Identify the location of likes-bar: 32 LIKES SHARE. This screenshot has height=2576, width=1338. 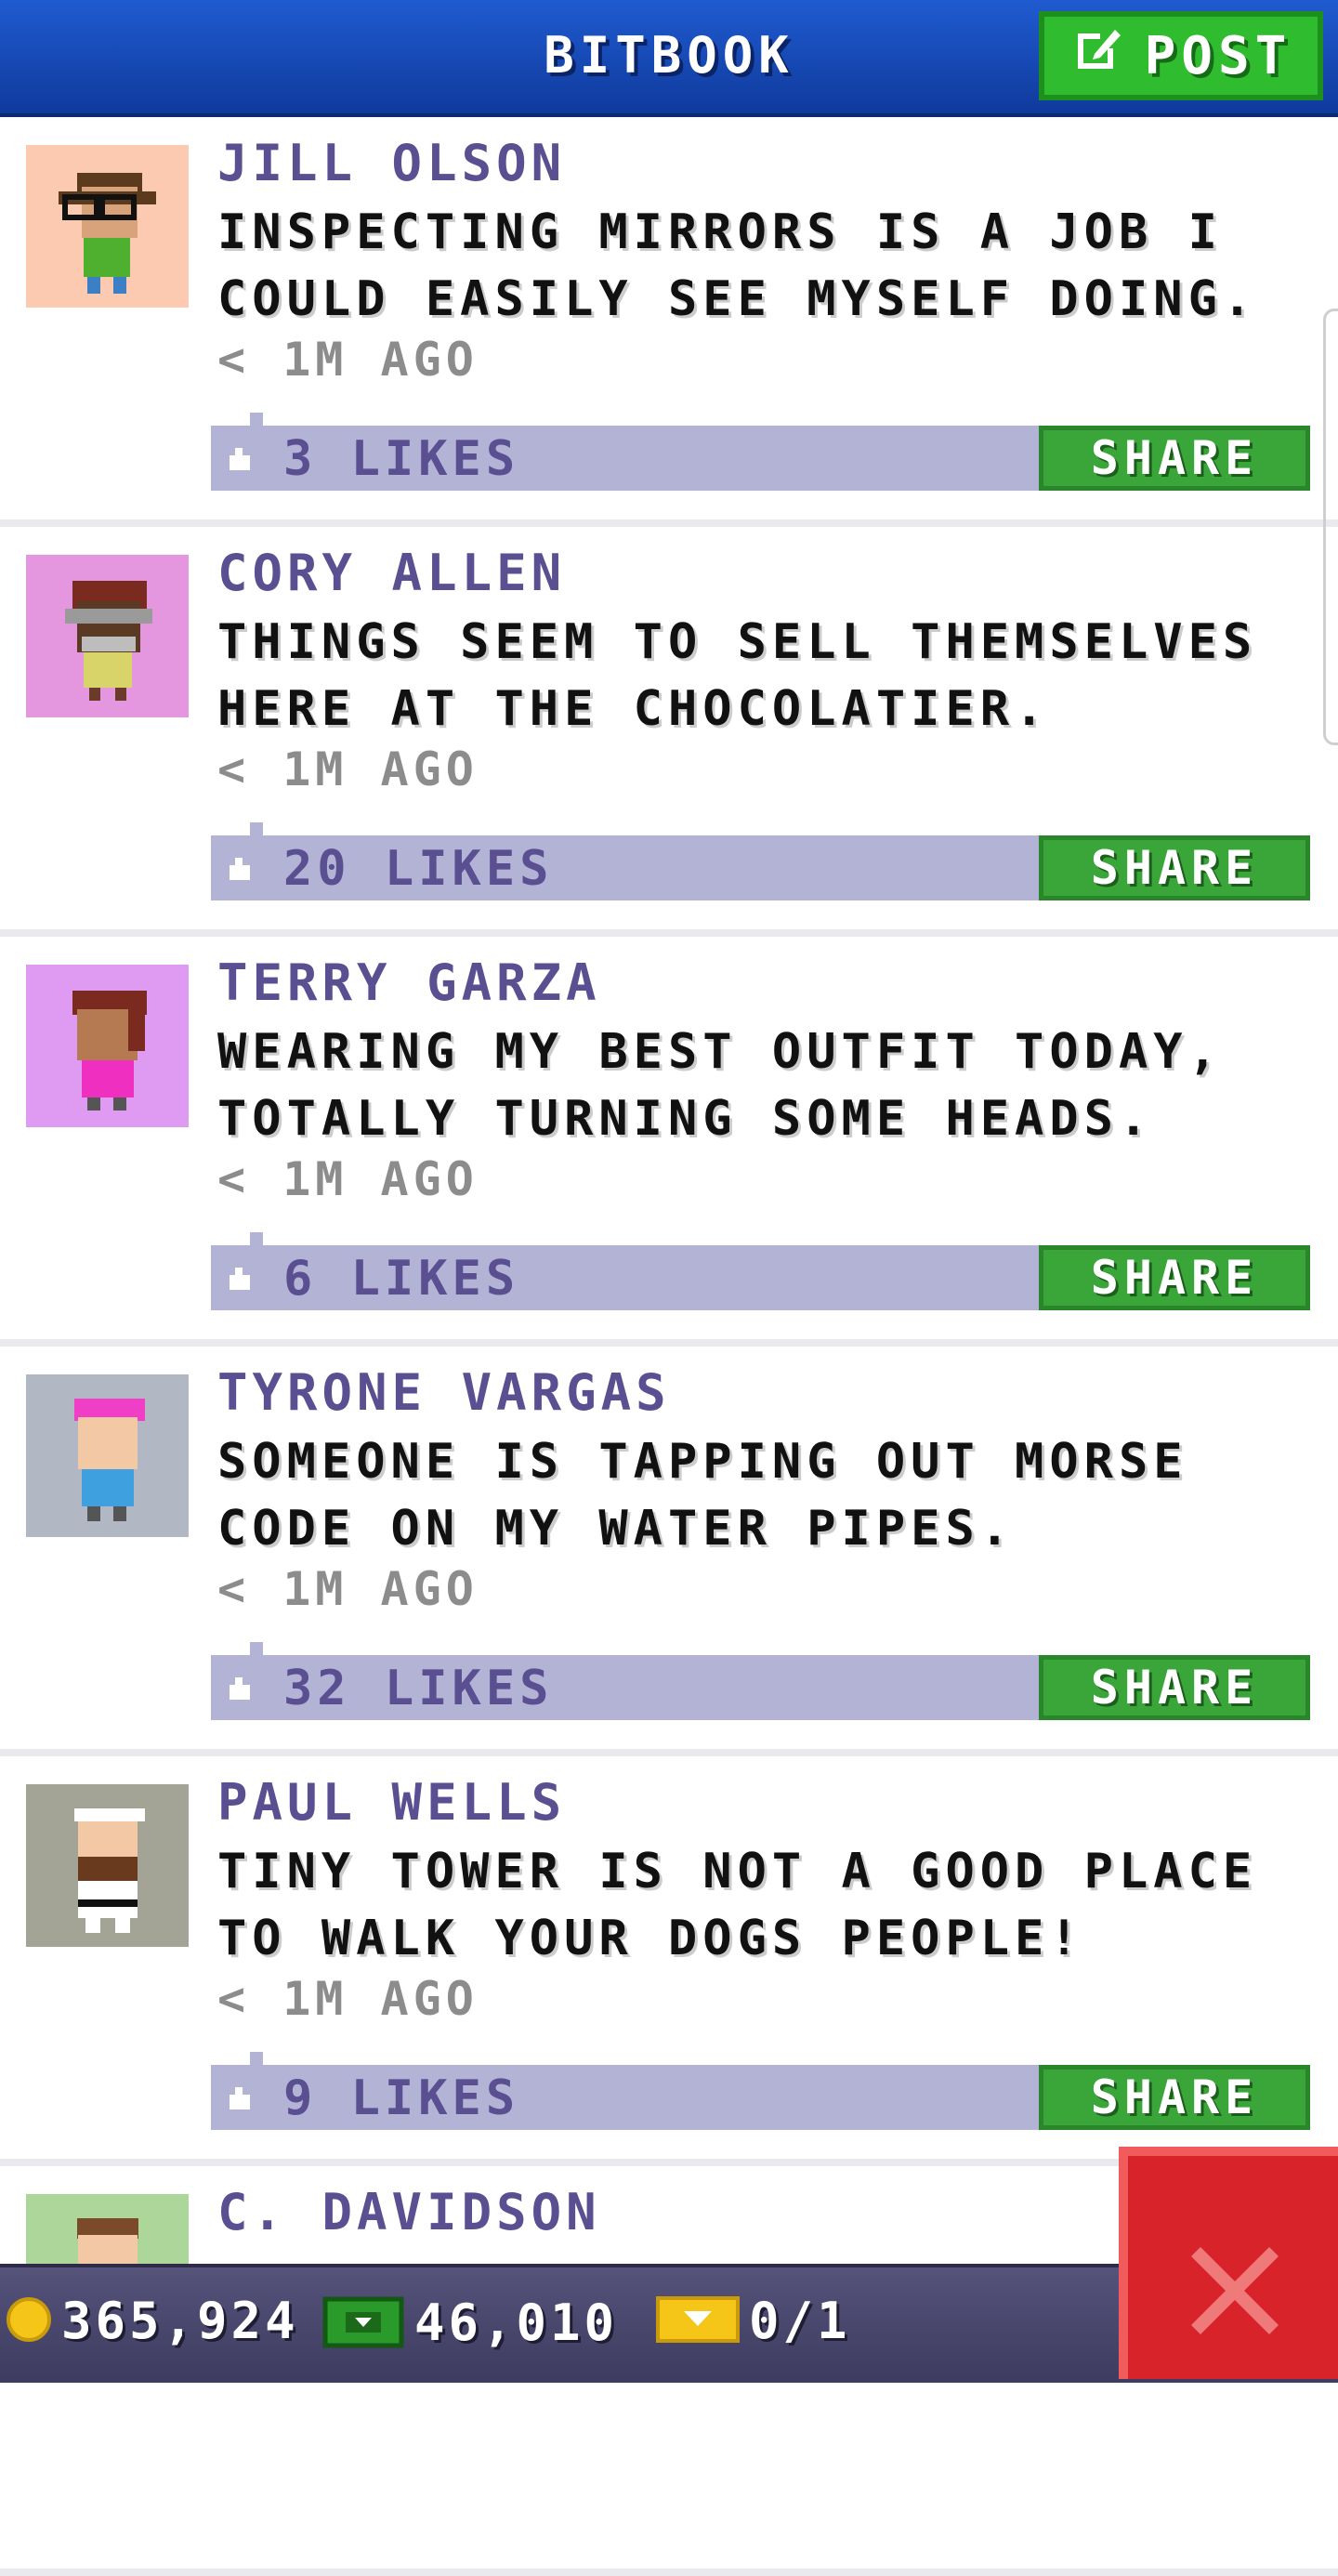
(760, 1681).